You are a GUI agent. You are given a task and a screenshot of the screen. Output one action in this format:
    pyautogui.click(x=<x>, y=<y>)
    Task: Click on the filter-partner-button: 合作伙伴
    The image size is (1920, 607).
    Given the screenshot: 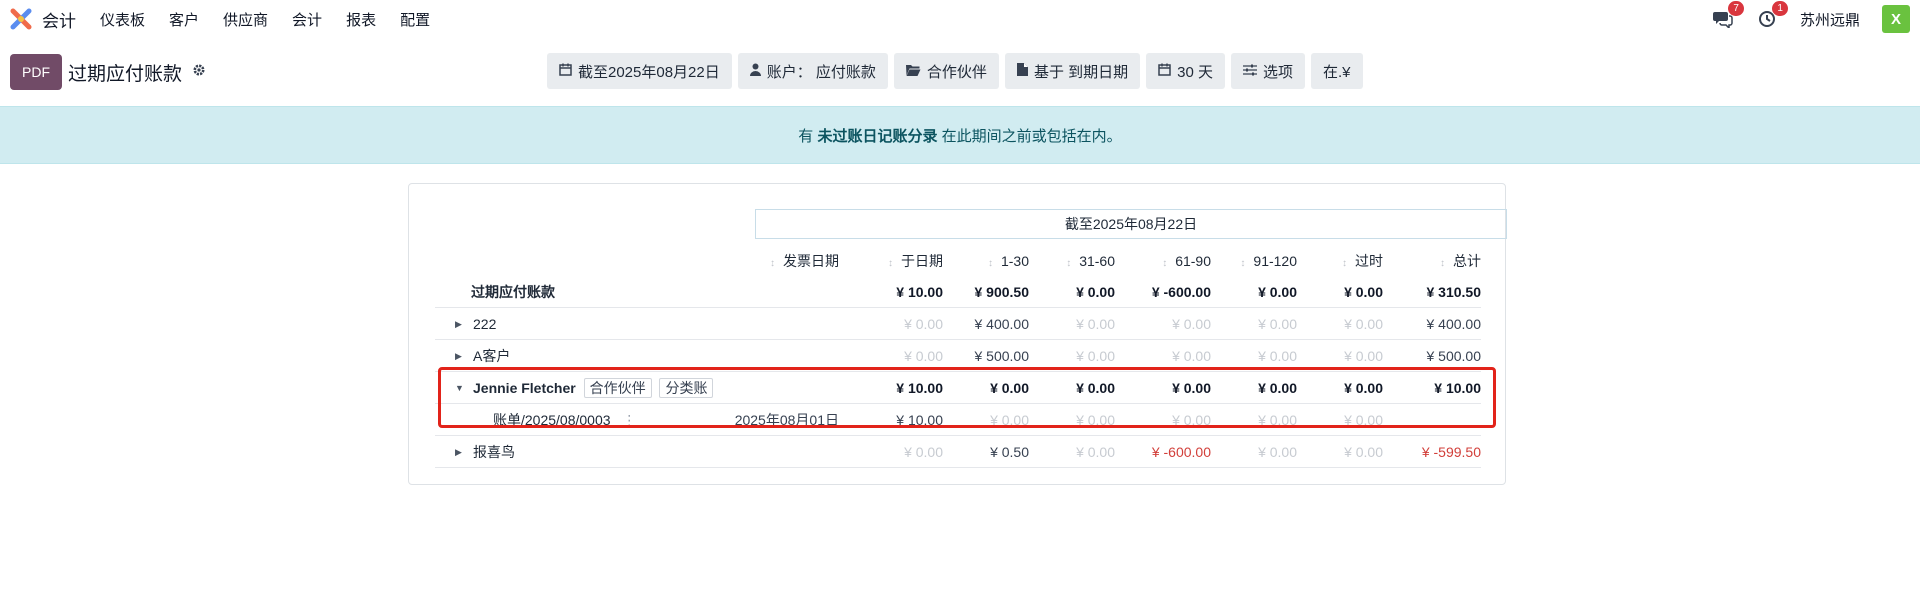 What is the action you would take?
    pyautogui.click(x=946, y=71)
    